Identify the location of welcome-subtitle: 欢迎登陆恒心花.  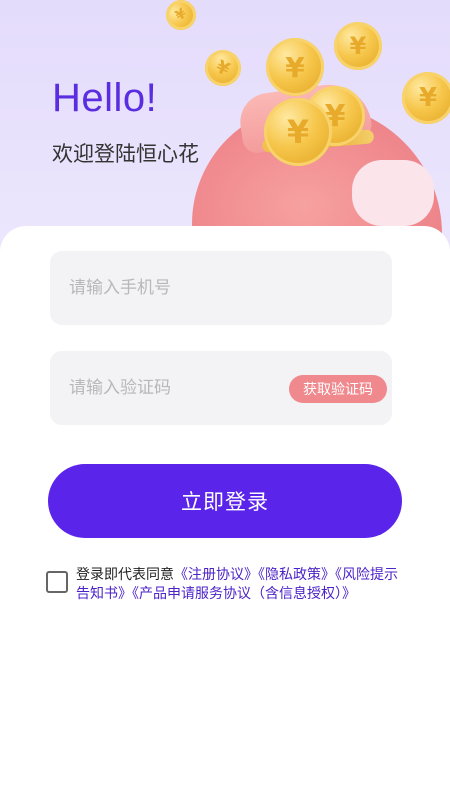
(125, 154).